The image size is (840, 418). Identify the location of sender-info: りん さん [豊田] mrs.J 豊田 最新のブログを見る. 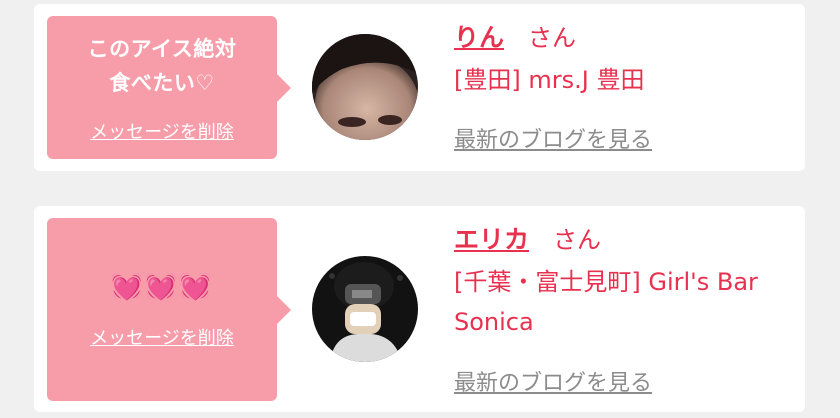
(624, 85).